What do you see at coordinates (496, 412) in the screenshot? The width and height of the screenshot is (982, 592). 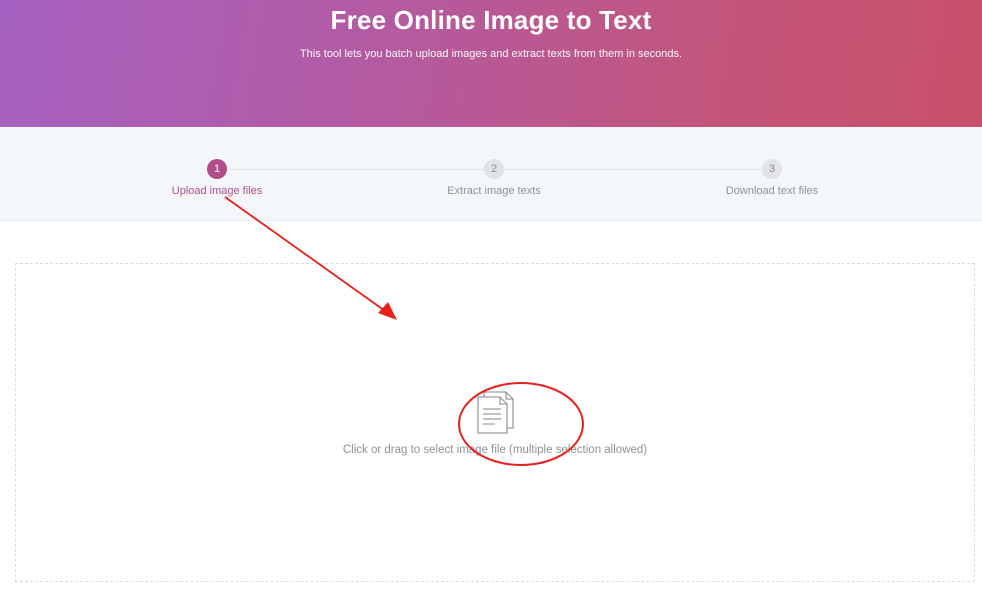 I see `document-icon` at bounding box center [496, 412].